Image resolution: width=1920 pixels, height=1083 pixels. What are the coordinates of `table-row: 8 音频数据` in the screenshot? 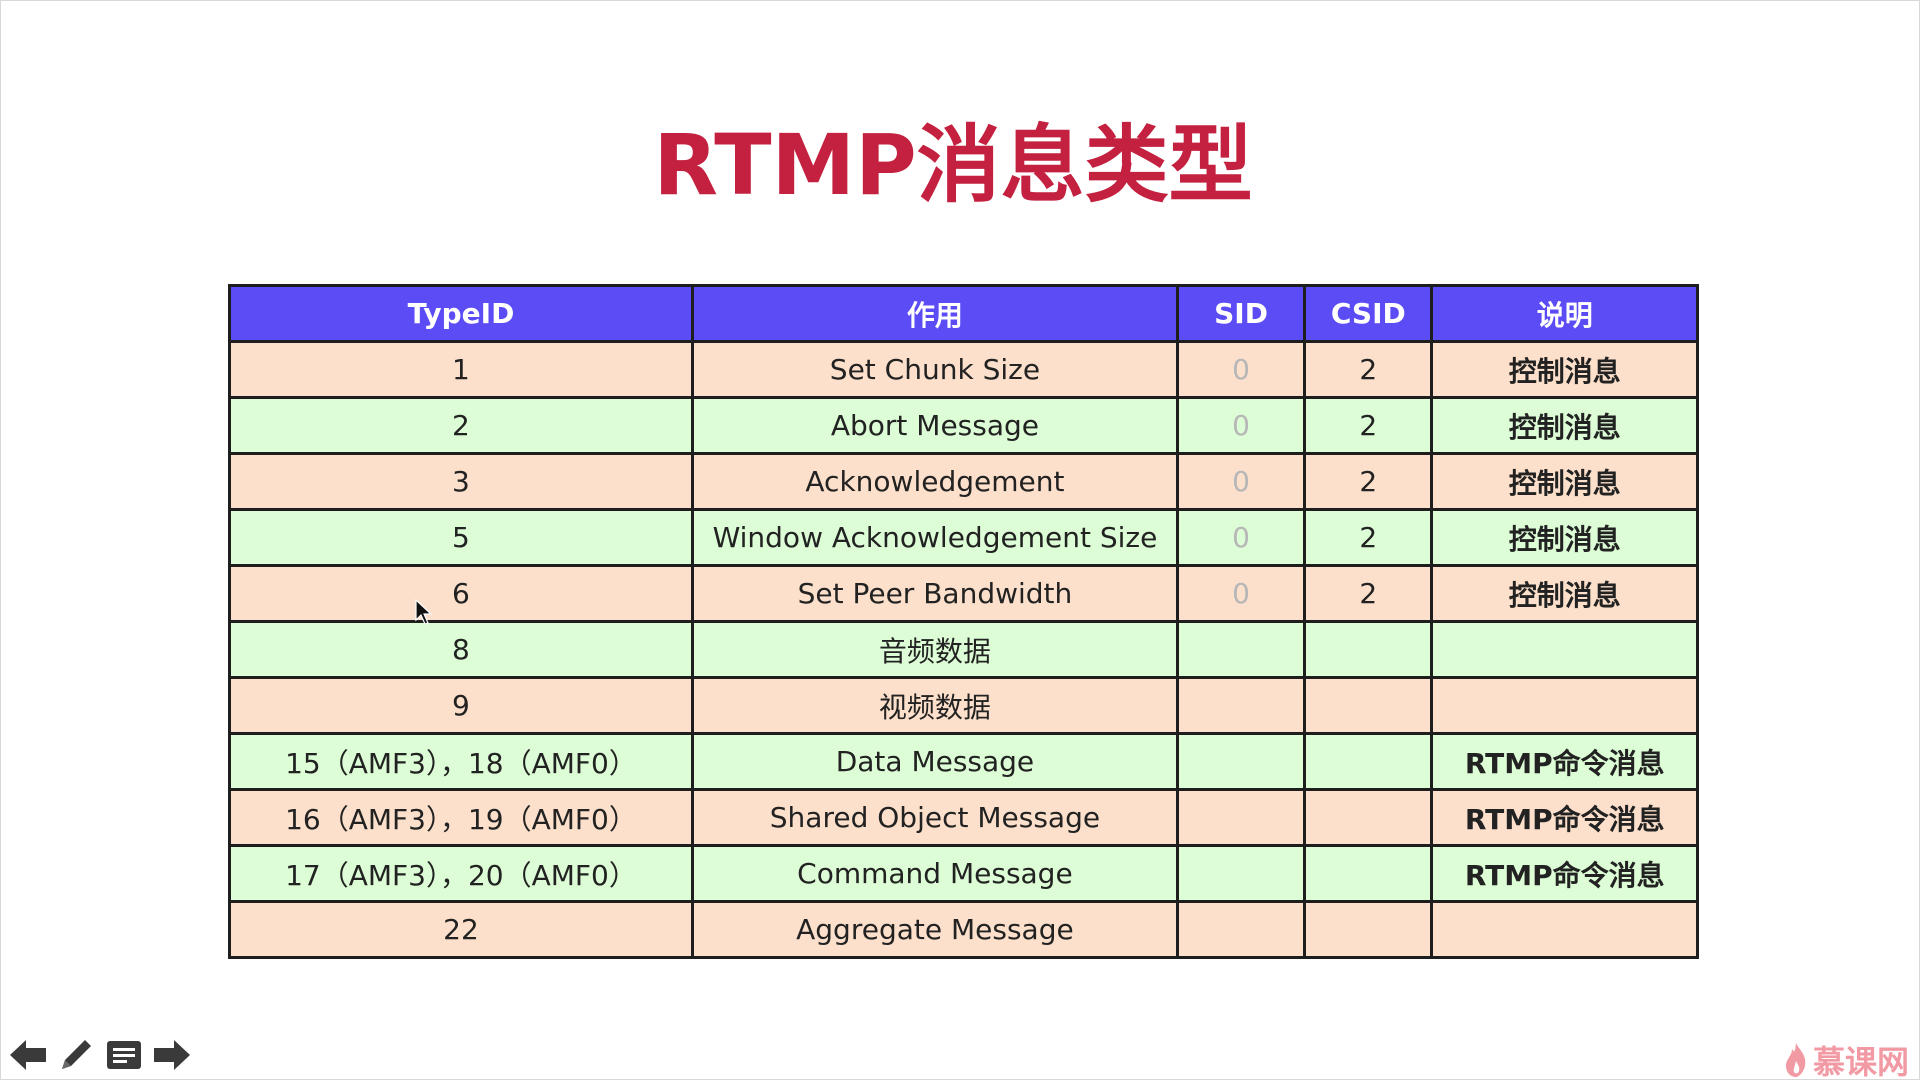 It's located at (963, 649).